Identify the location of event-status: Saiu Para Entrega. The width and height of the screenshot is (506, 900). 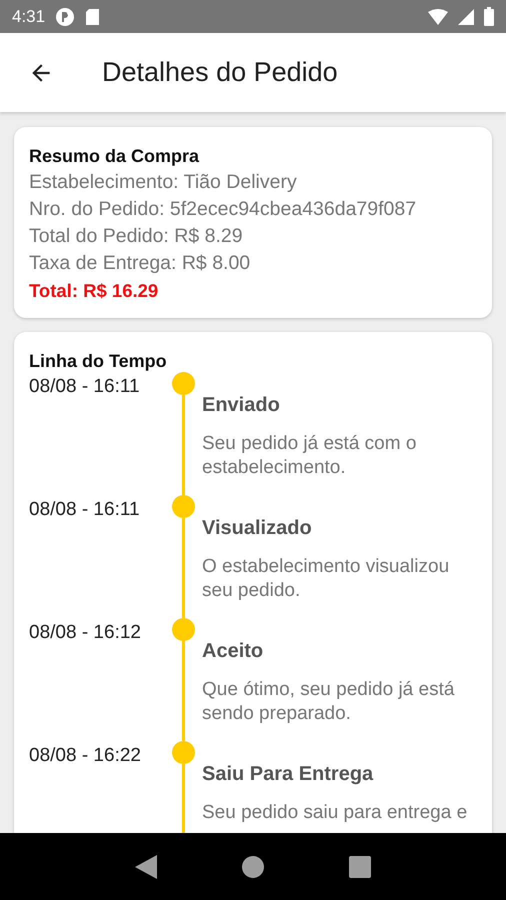
(288, 774).